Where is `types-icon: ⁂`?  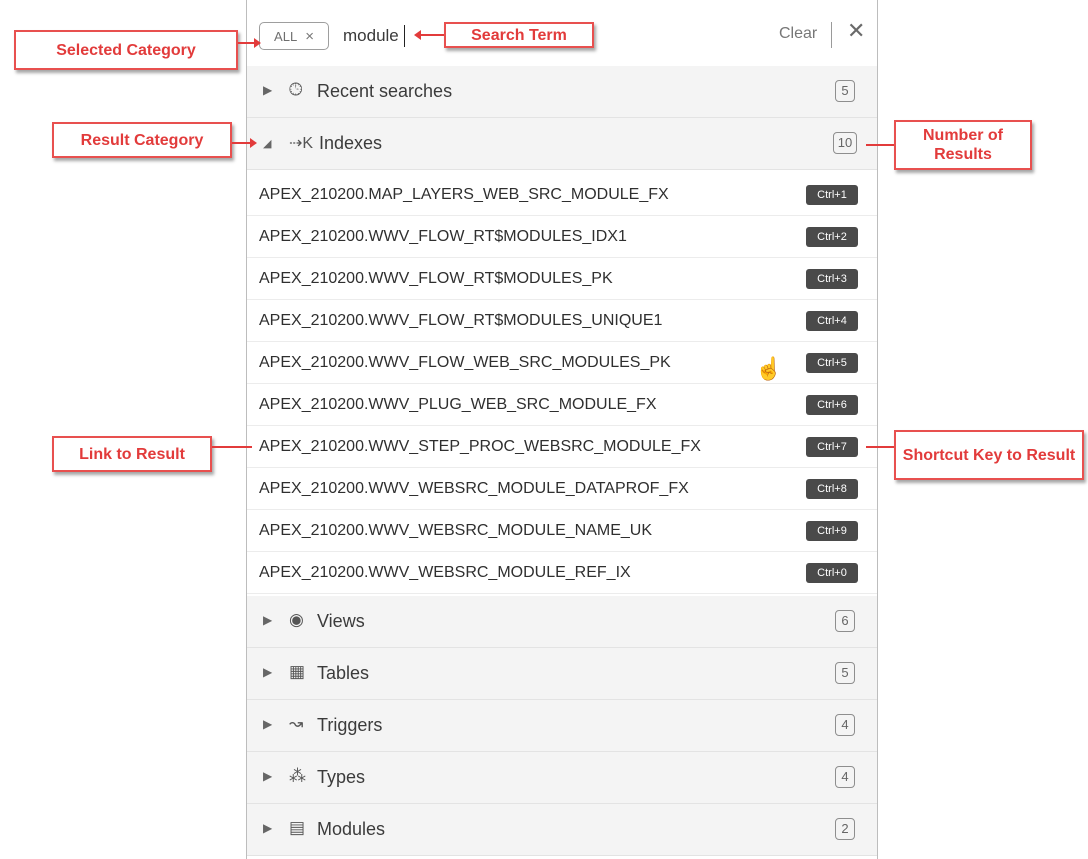
types-icon: ⁂ is located at coordinates (297, 775).